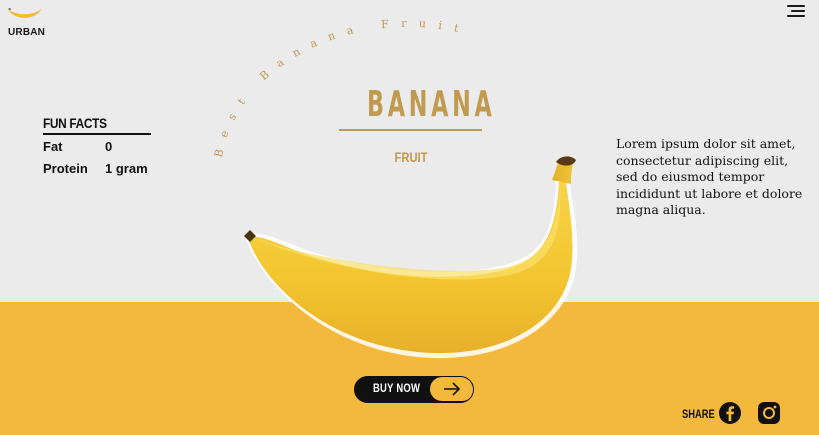  Describe the element at coordinates (65, 168) in the screenshot. I see `fact-label: Protein` at that location.